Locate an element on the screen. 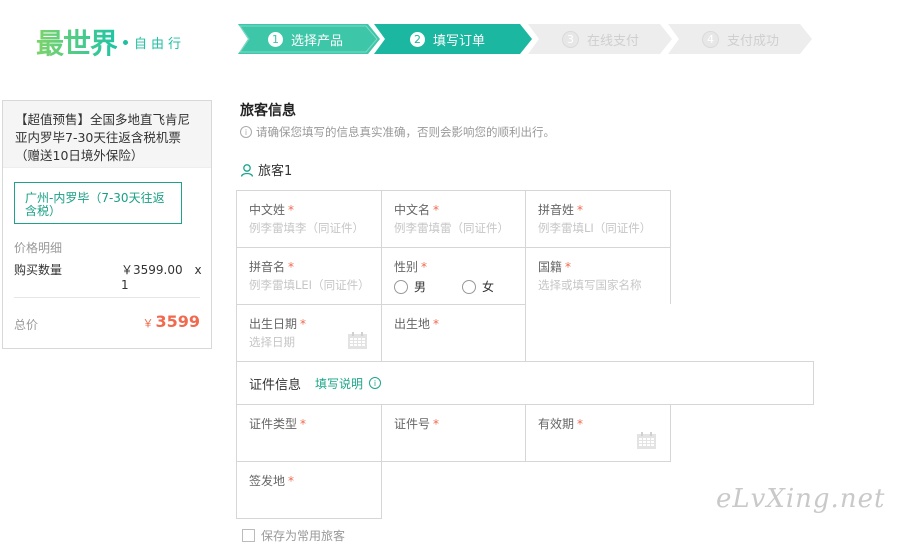  empty-cell is located at coordinates (598, 333).